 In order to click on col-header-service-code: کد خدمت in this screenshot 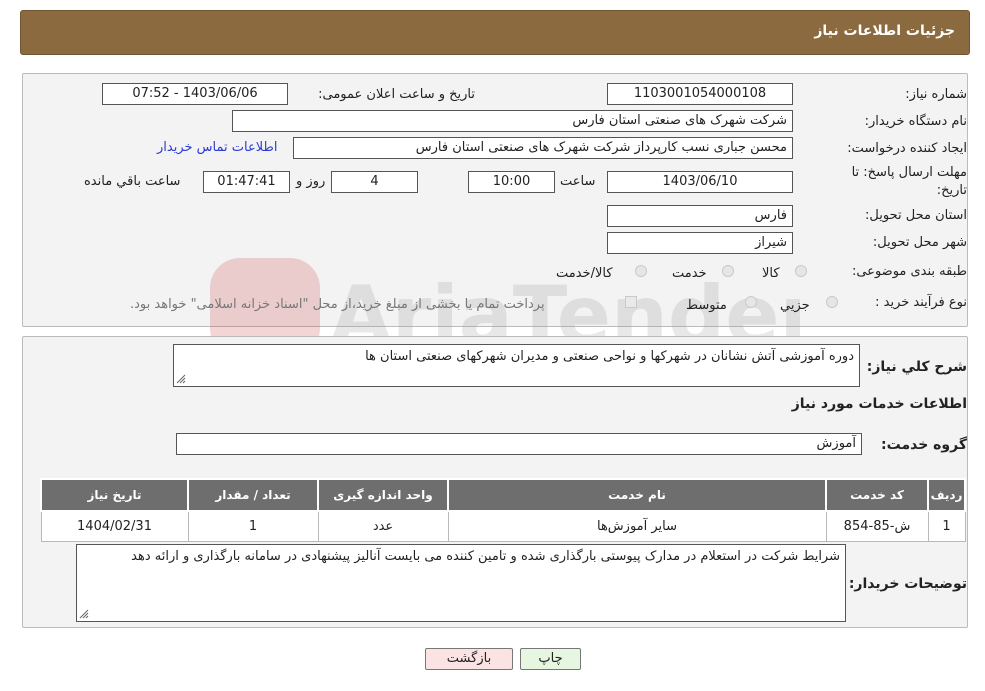, I will do `click(877, 495)`.